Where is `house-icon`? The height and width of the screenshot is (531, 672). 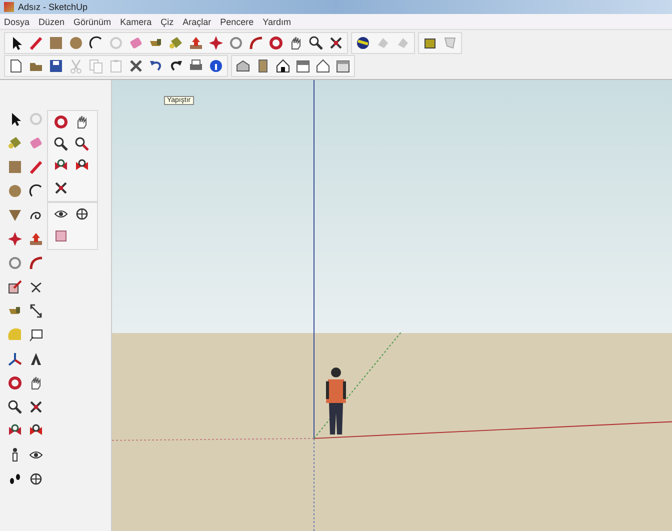
house-icon is located at coordinates (283, 66).